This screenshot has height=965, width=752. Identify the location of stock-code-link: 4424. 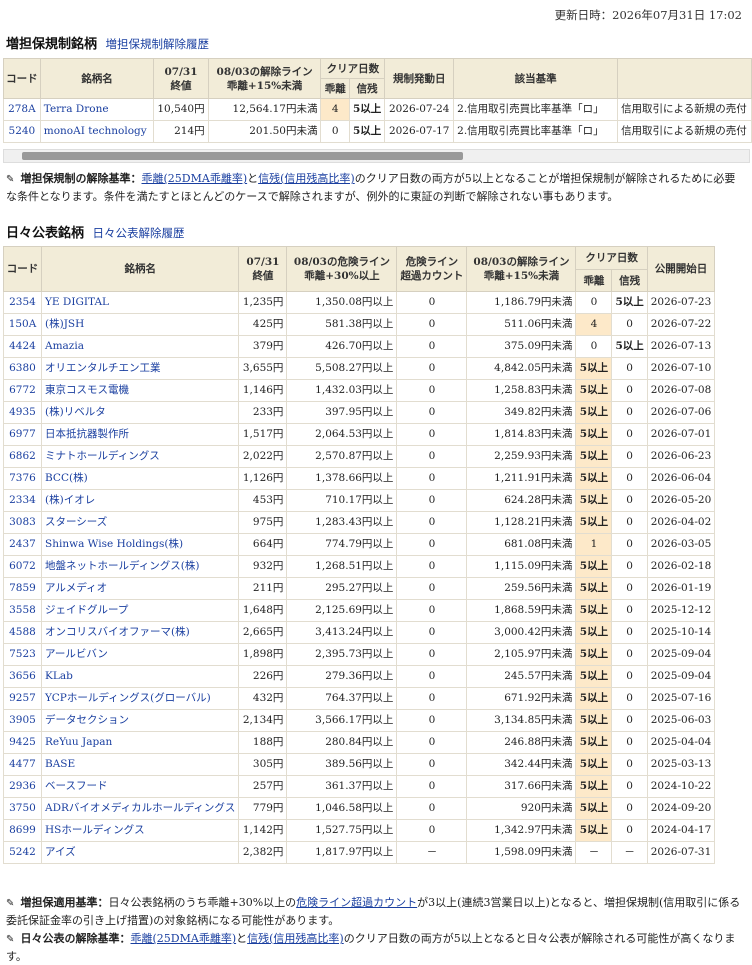
(22, 346).